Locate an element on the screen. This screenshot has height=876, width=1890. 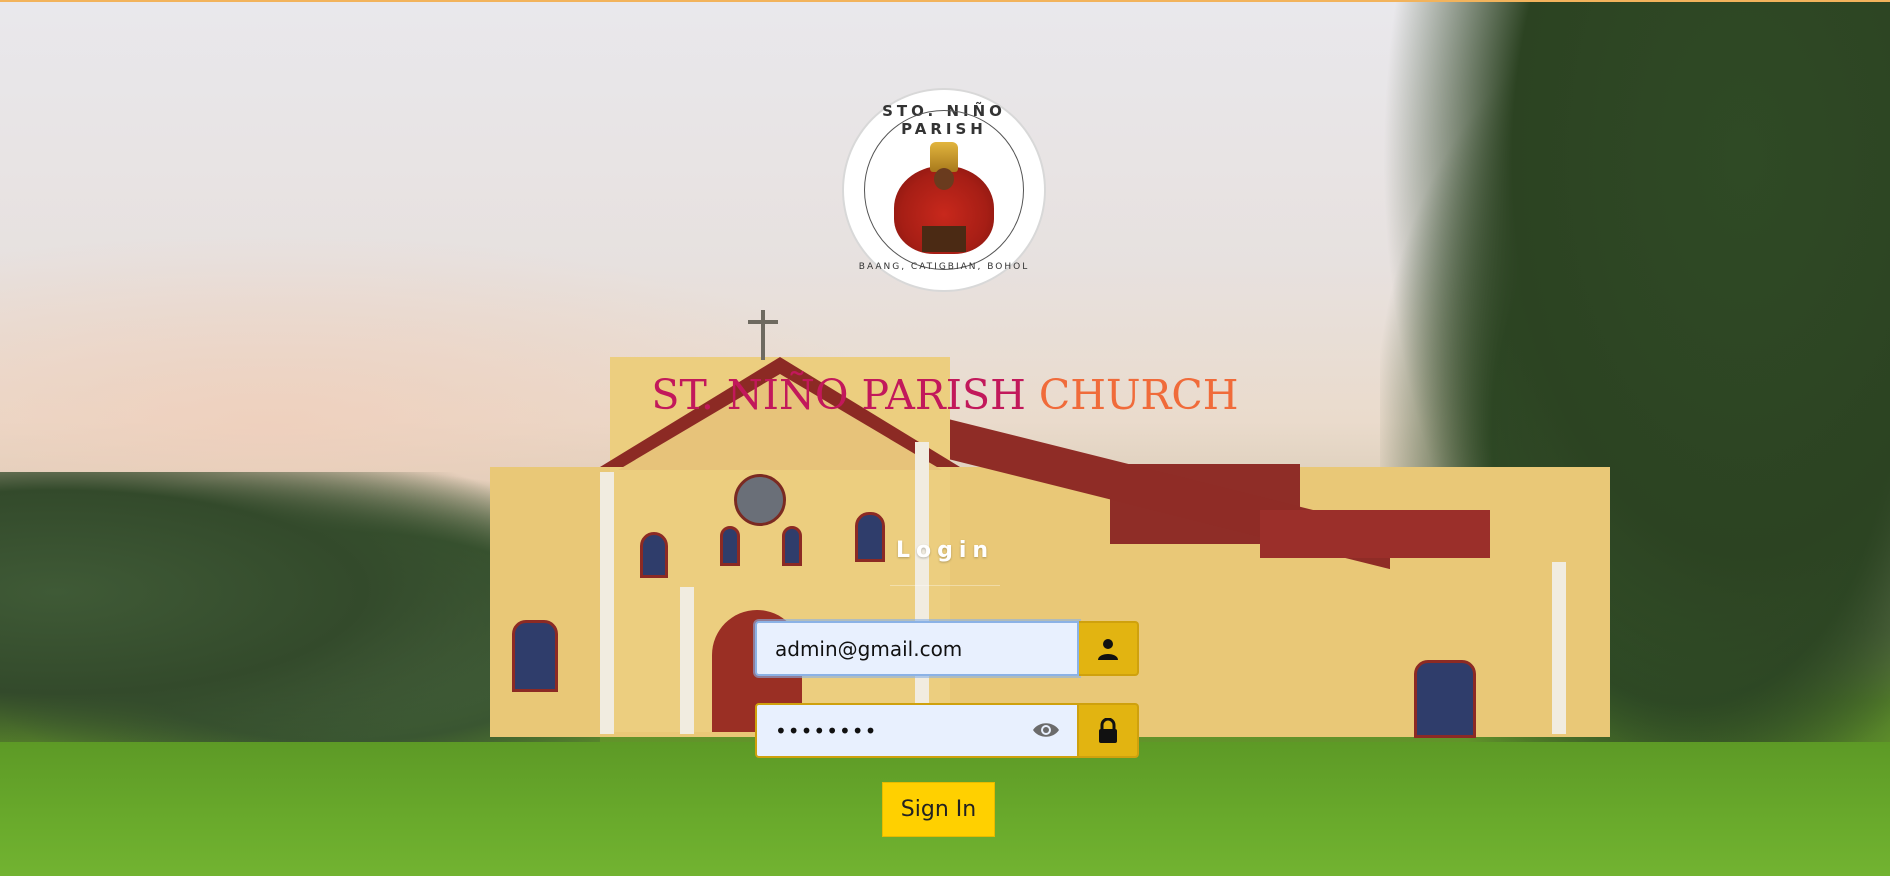
email-field-group is located at coordinates (947, 648).